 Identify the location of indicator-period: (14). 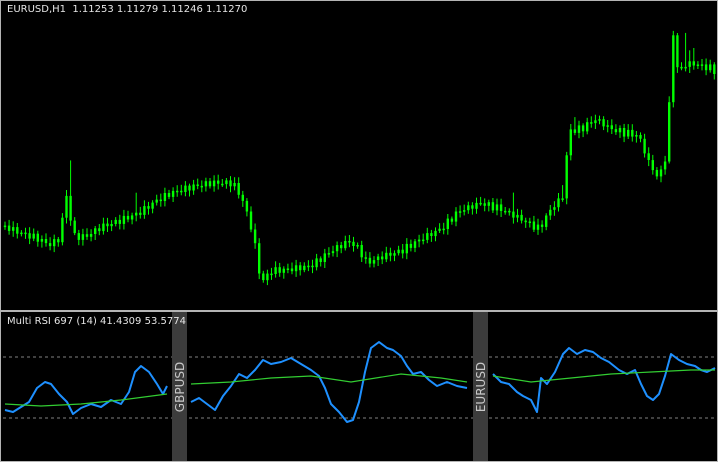
(86, 321).